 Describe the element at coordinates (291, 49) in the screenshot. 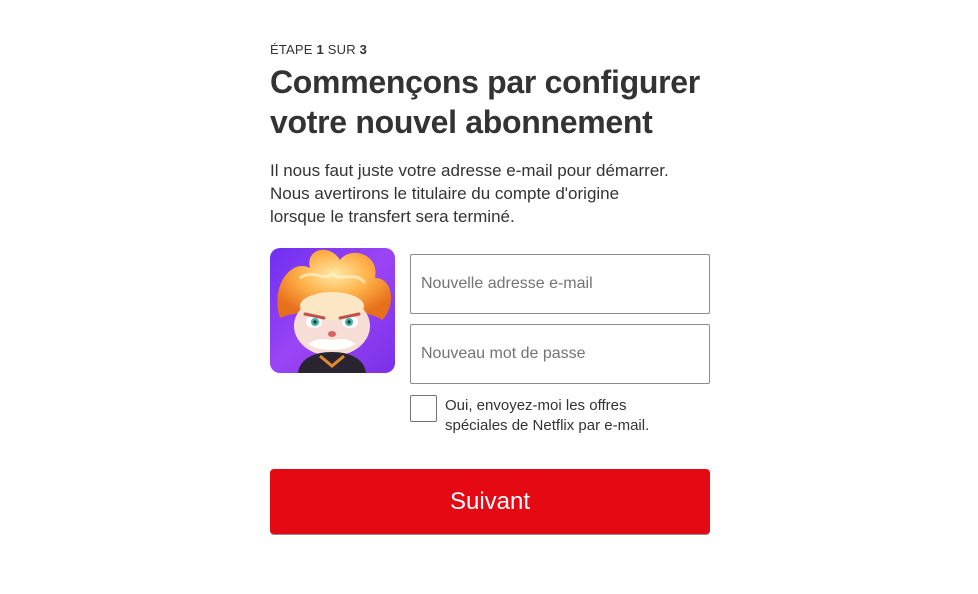

I see `step-prefix: ÉTAPE` at that location.